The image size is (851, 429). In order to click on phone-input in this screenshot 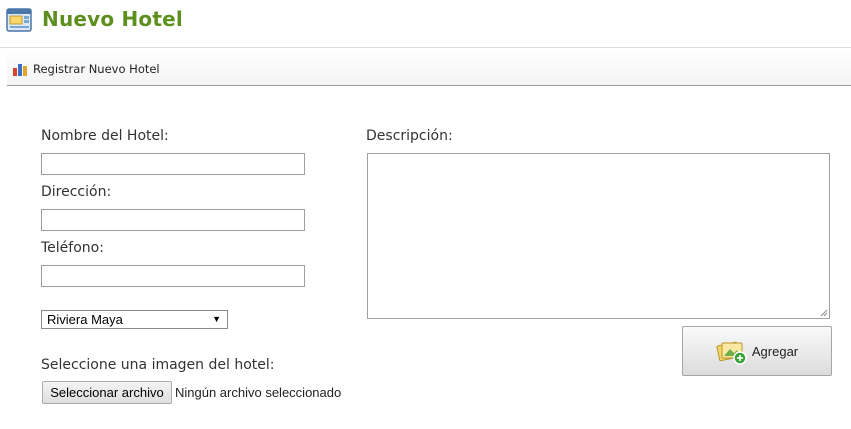, I will do `click(173, 276)`.